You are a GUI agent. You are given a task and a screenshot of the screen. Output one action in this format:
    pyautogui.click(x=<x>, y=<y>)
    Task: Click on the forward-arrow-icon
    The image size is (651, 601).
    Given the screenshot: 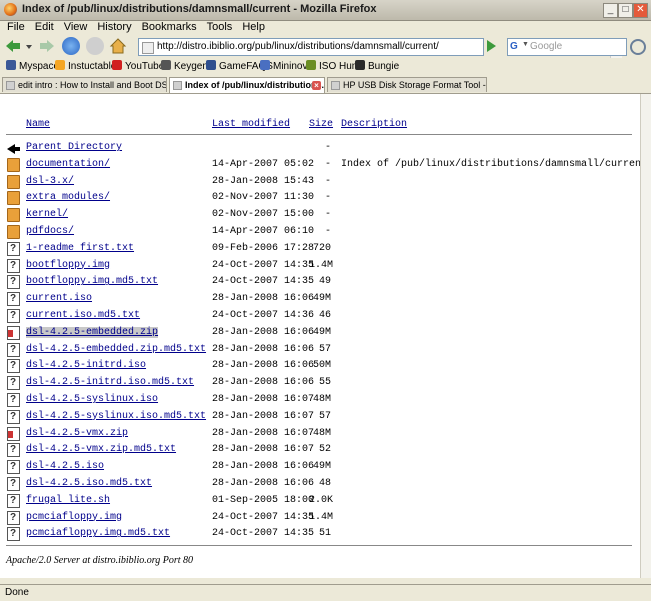 What is the action you would take?
    pyautogui.click(x=47, y=46)
    